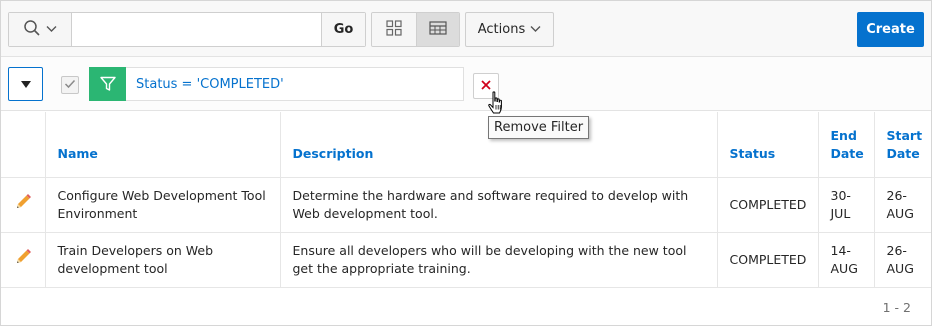  Describe the element at coordinates (846, 260) in the screenshot. I see `cell-end-date: 14-AUG` at that location.